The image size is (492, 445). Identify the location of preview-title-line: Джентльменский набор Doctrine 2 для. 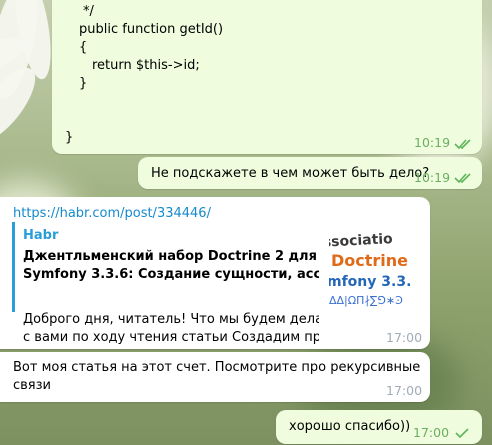
(170, 256).